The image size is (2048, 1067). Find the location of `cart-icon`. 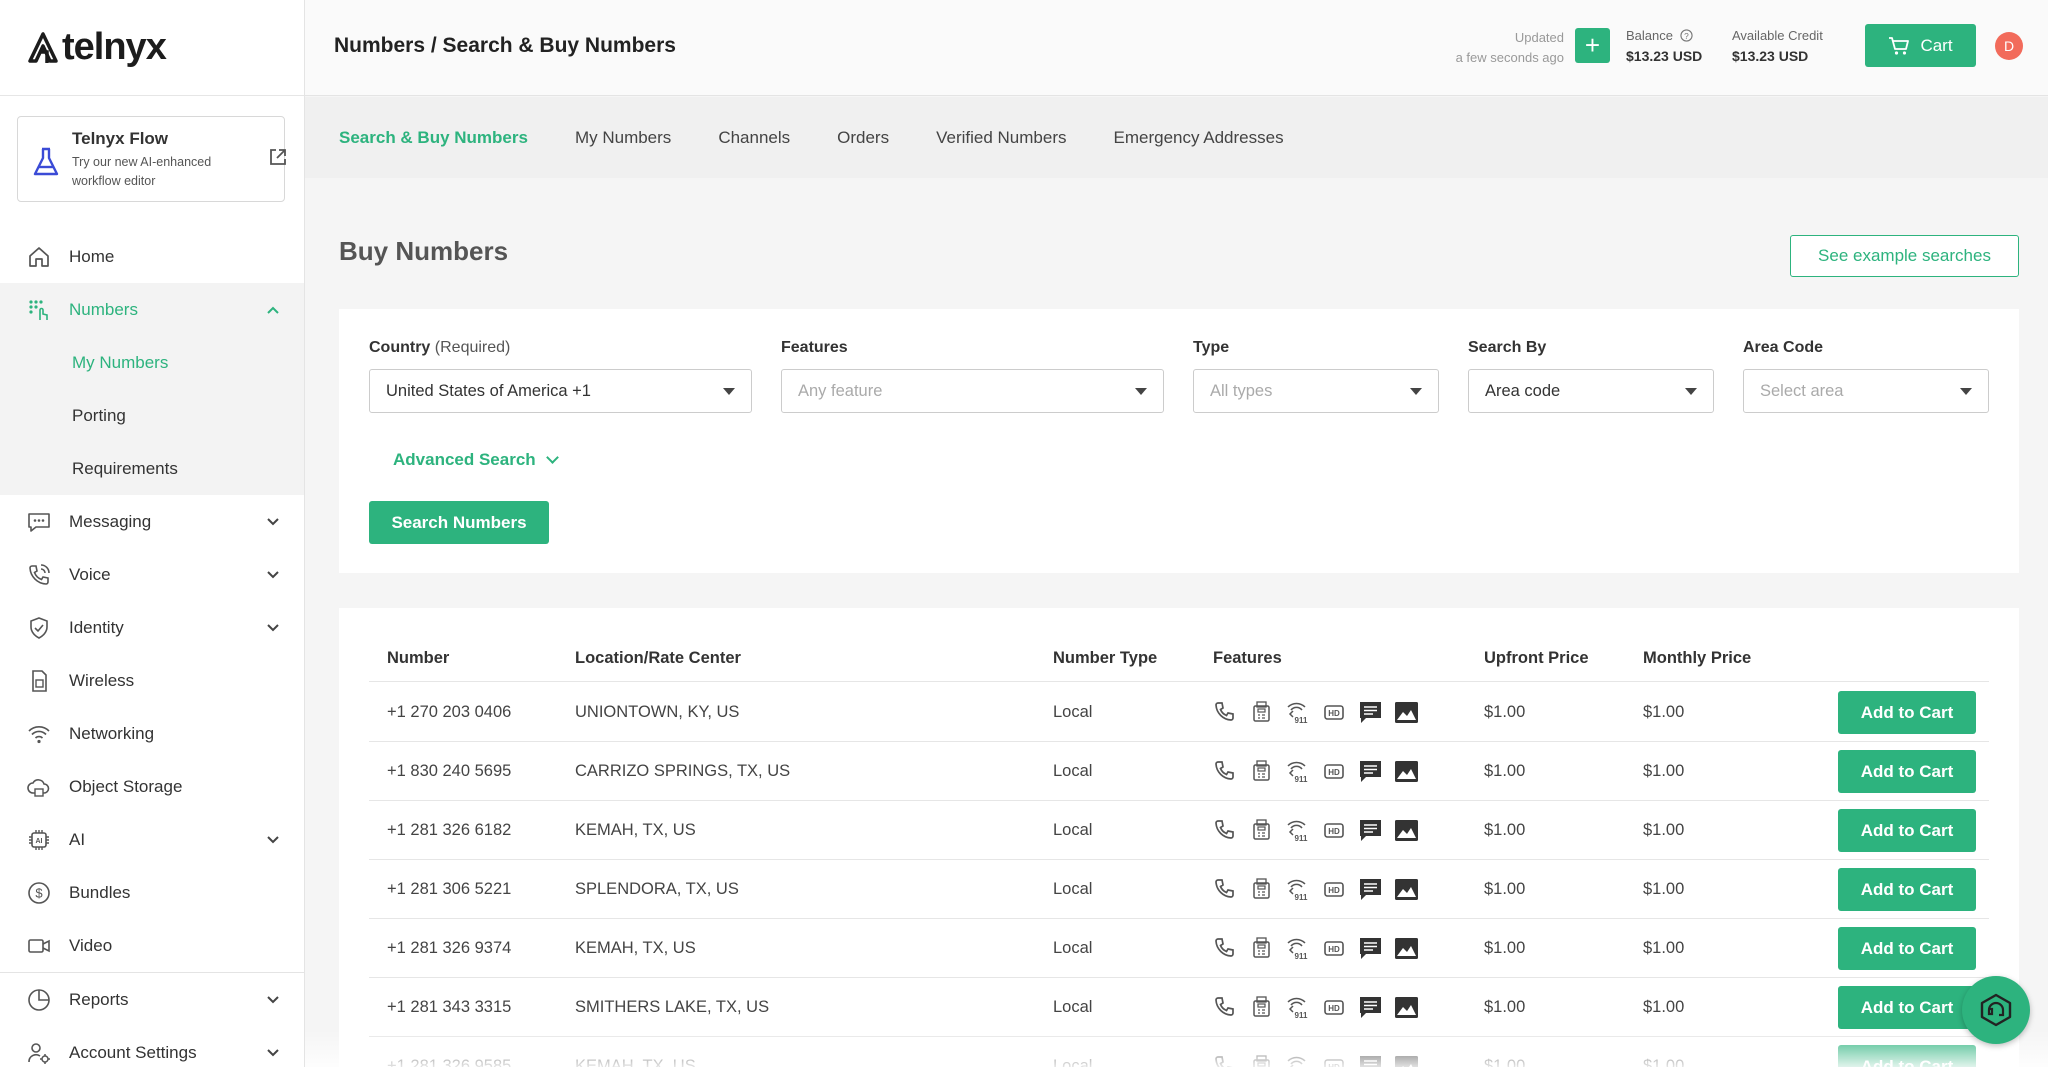

cart-icon is located at coordinates (1899, 45).